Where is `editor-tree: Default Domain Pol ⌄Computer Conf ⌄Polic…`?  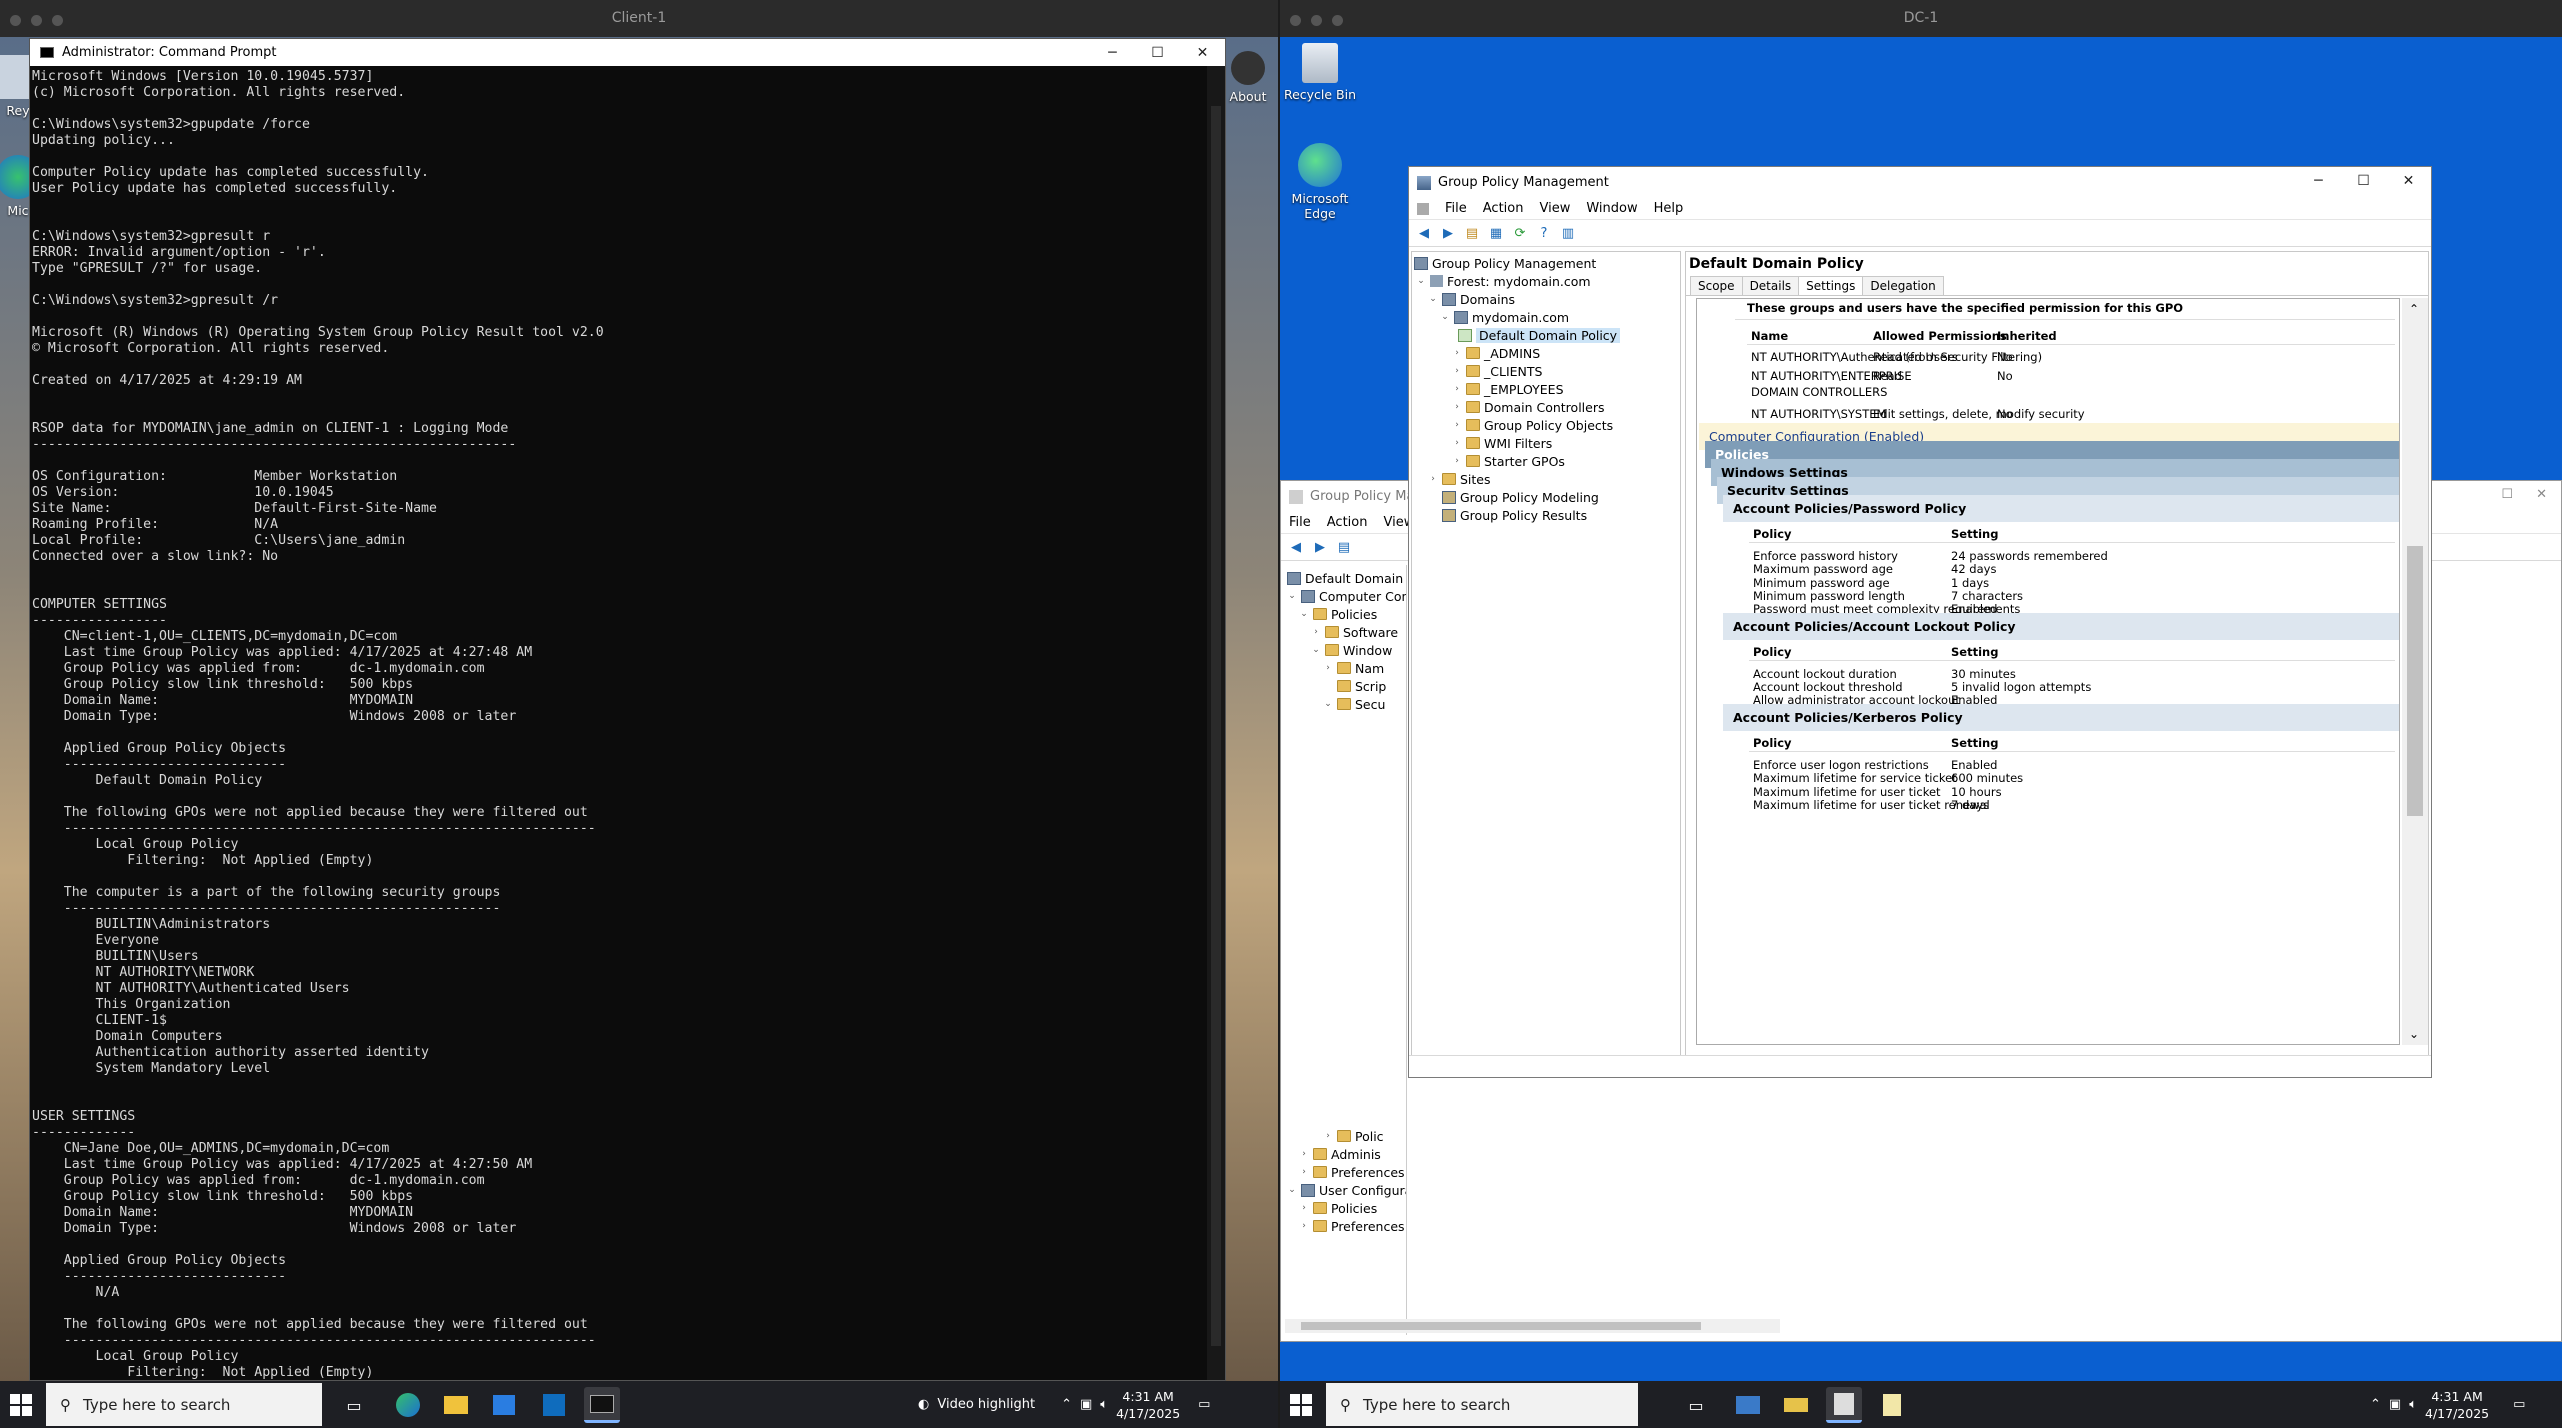
editor-tree: Default Domain Pol ⌄Computer Conf ⌄Polic… is located at coordinates (1345, 950).